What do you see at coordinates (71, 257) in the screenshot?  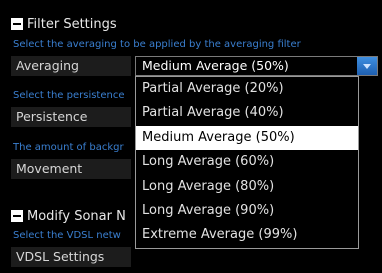 I see `vdsl-label: VDSL Settings` at bounding box center [71, 257].